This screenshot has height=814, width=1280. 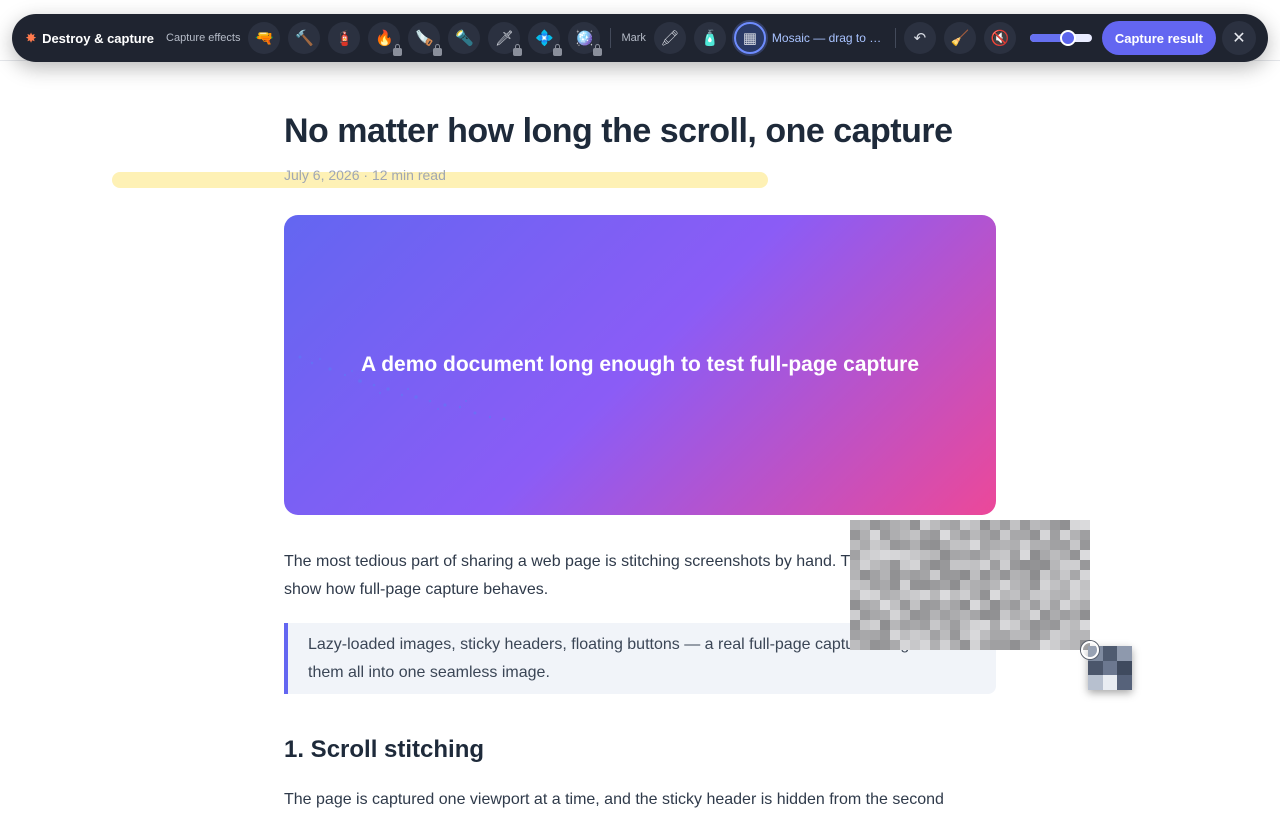 I want to click on gun-tool-icon: 🔫, so click(x=264, y=38).